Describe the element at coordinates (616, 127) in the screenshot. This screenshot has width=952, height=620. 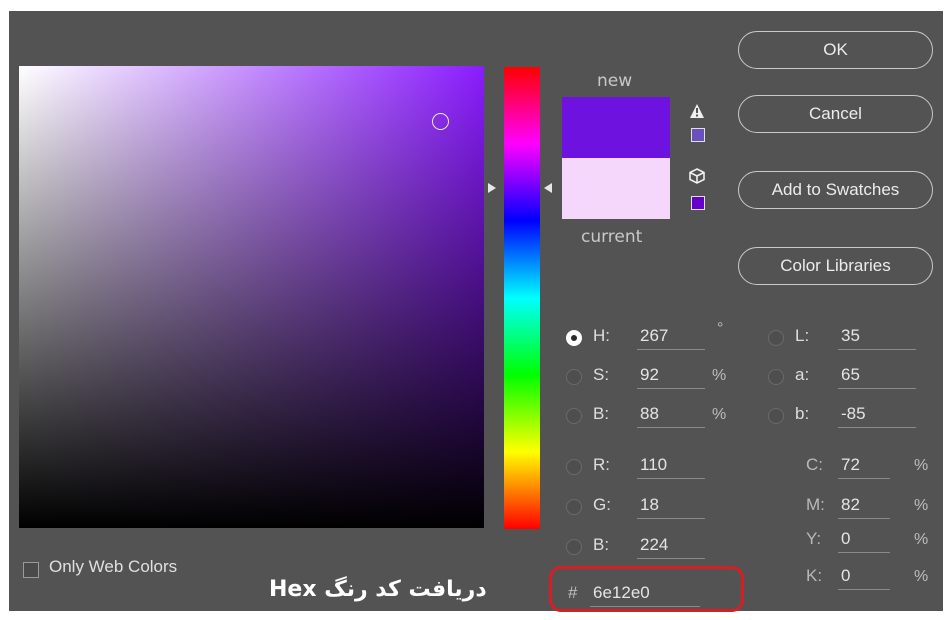
I see `new-color-swatch` at that location.